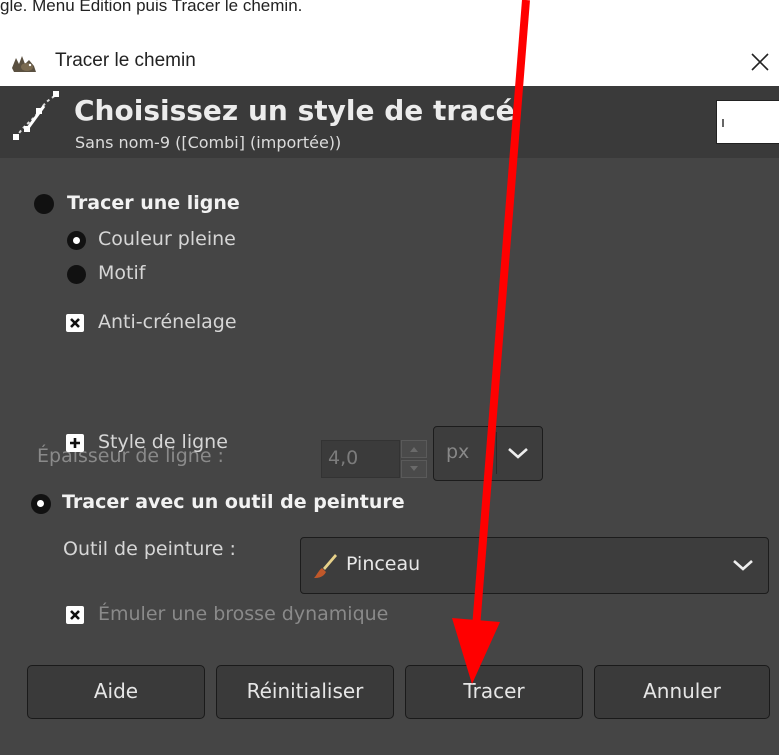  I want to click on antialias-checkbox, so click(75, 323).